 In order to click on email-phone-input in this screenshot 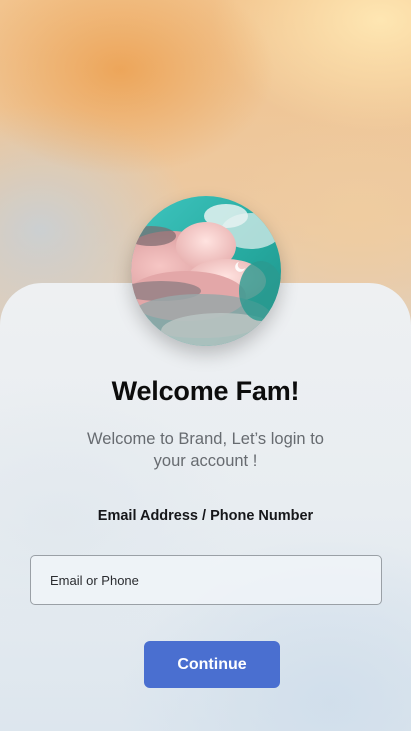, I will do `click(206, 580)`.